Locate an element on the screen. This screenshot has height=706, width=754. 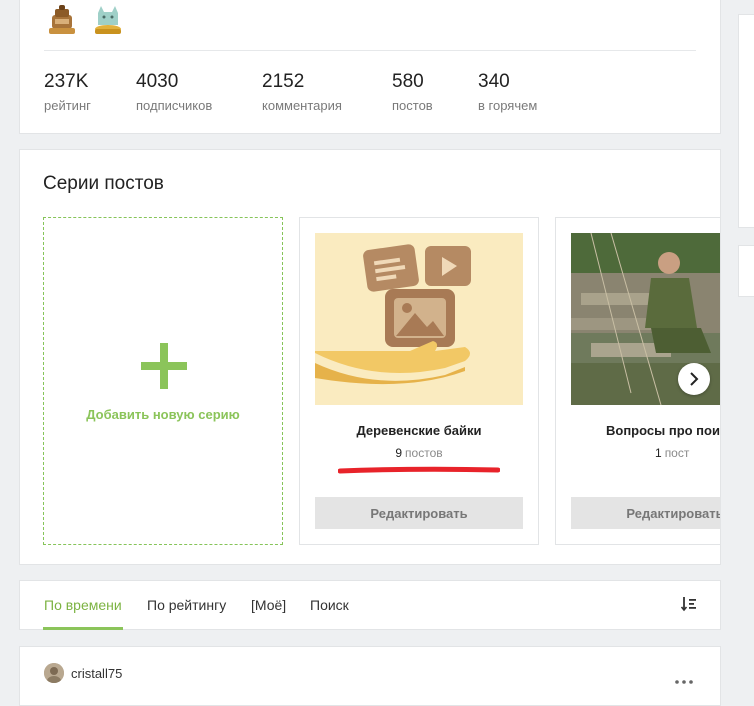
stat-comments: 2152 комментария is located at coordinates (302, 92).